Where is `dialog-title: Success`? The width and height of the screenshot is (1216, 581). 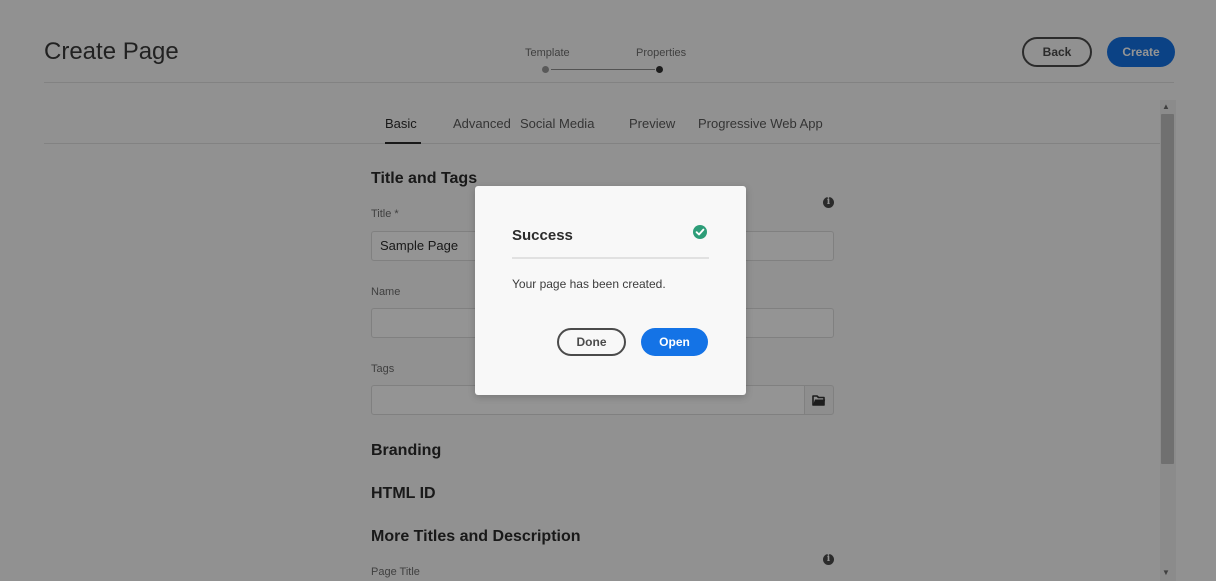 dialog-title: Success is located at coordinates (542, 235).